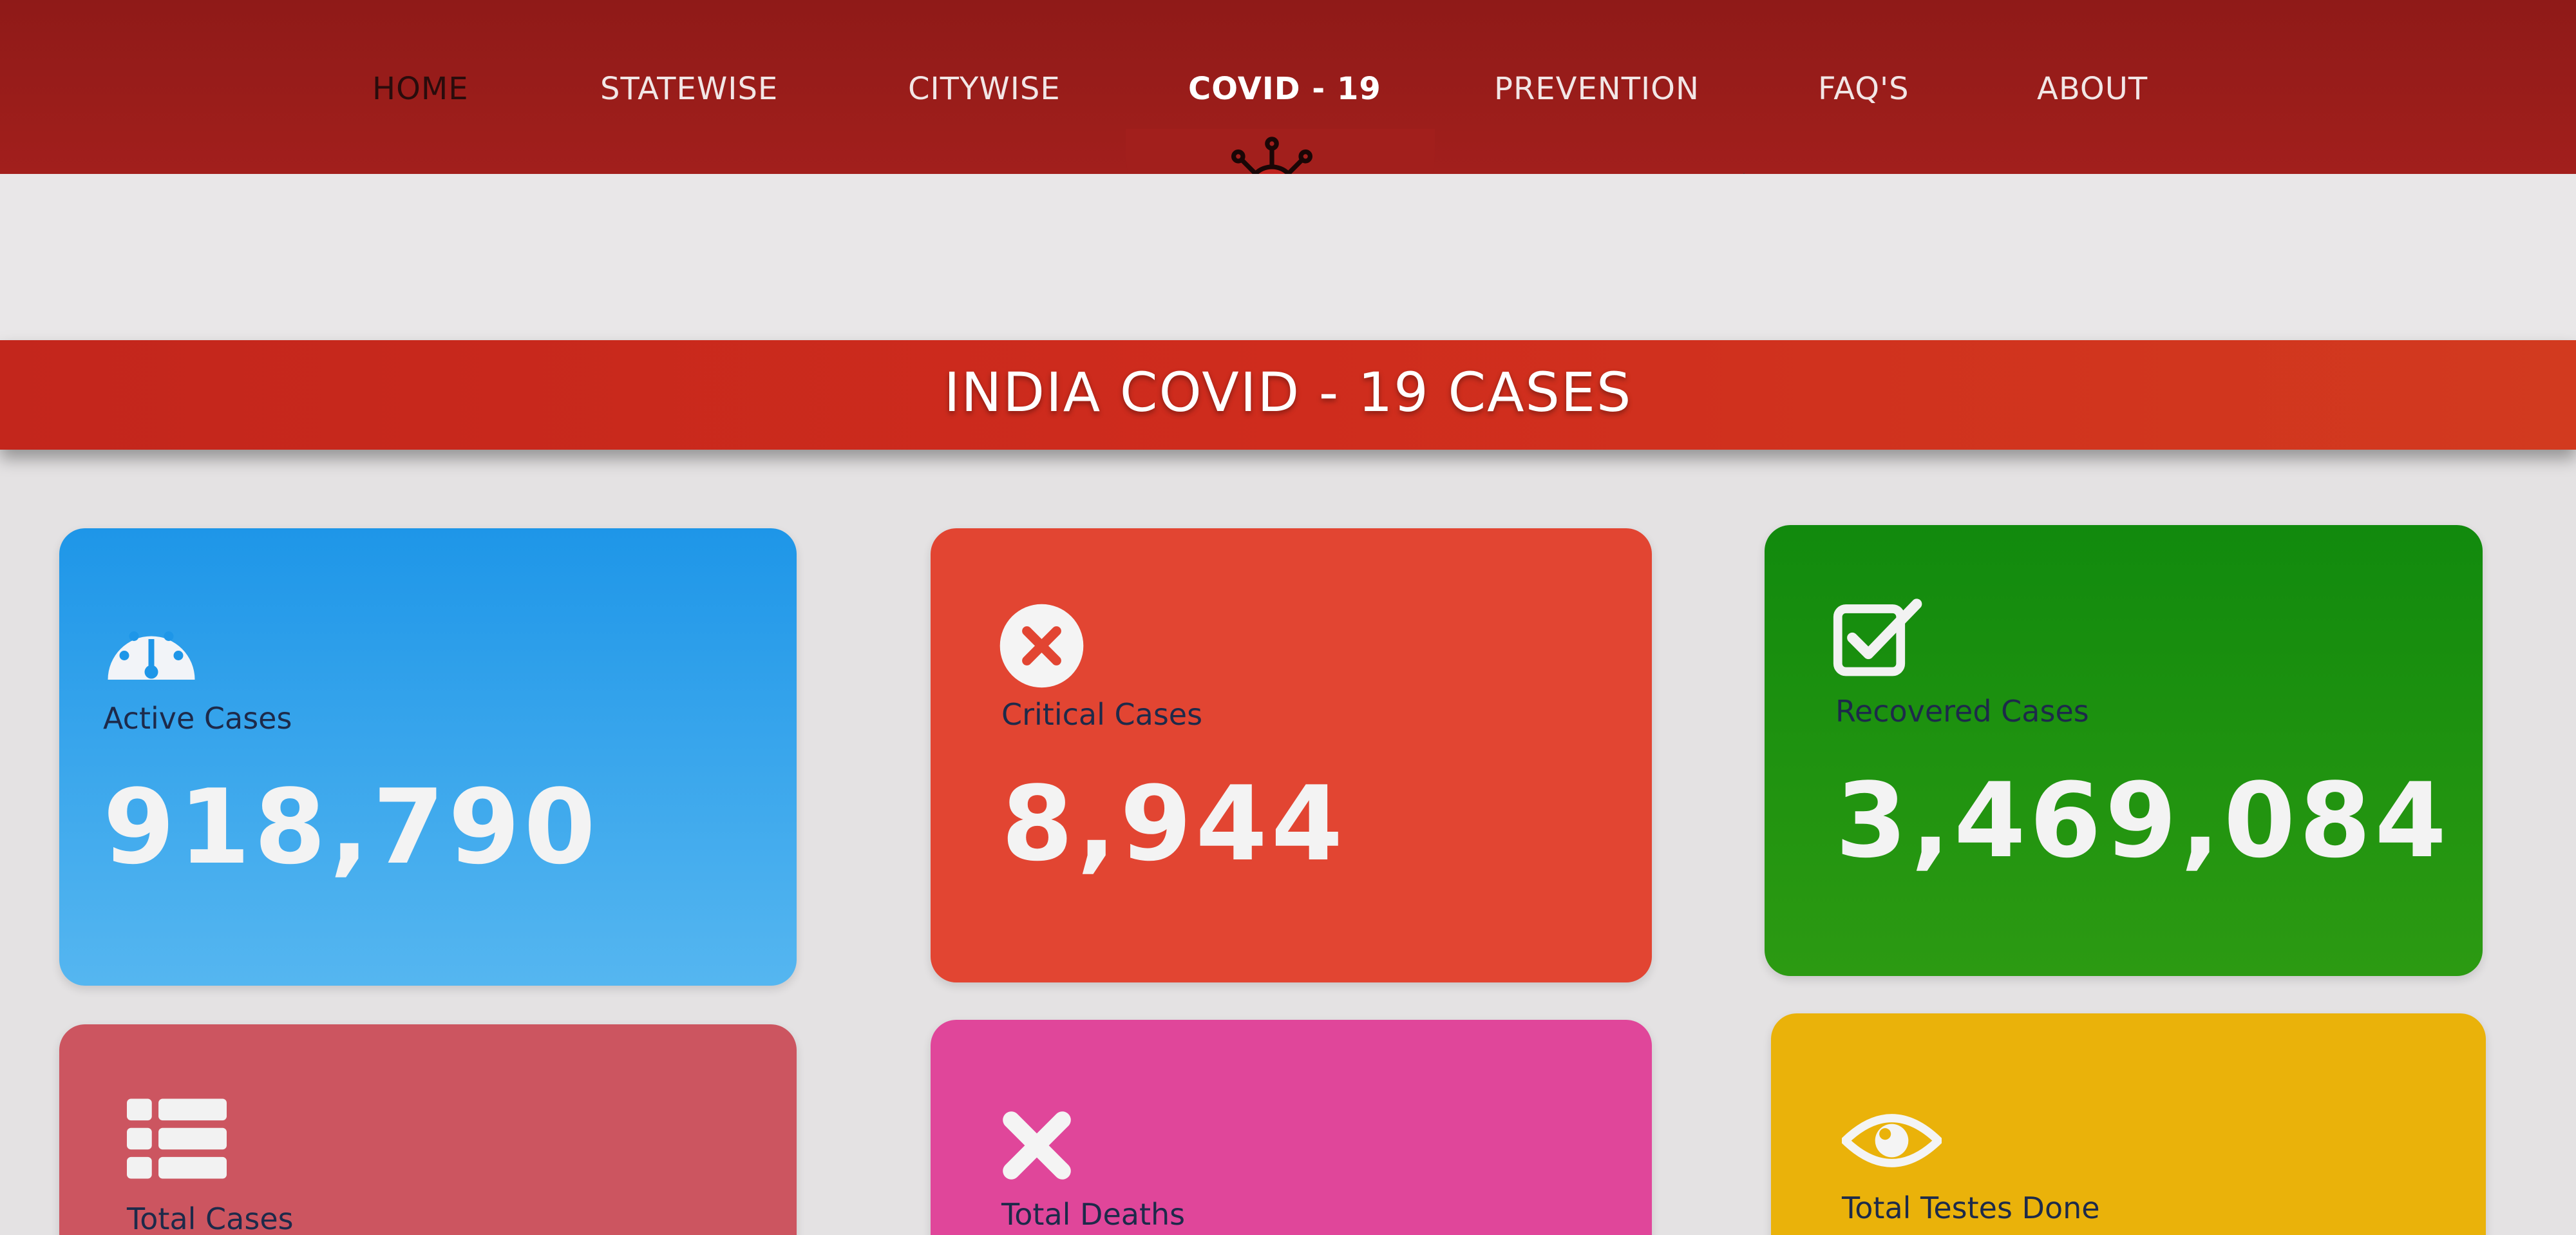  Describe the element at coordinates (2142, 821) in the screenshot. I see `recovered-cases-value: 3,469,084` at that location.